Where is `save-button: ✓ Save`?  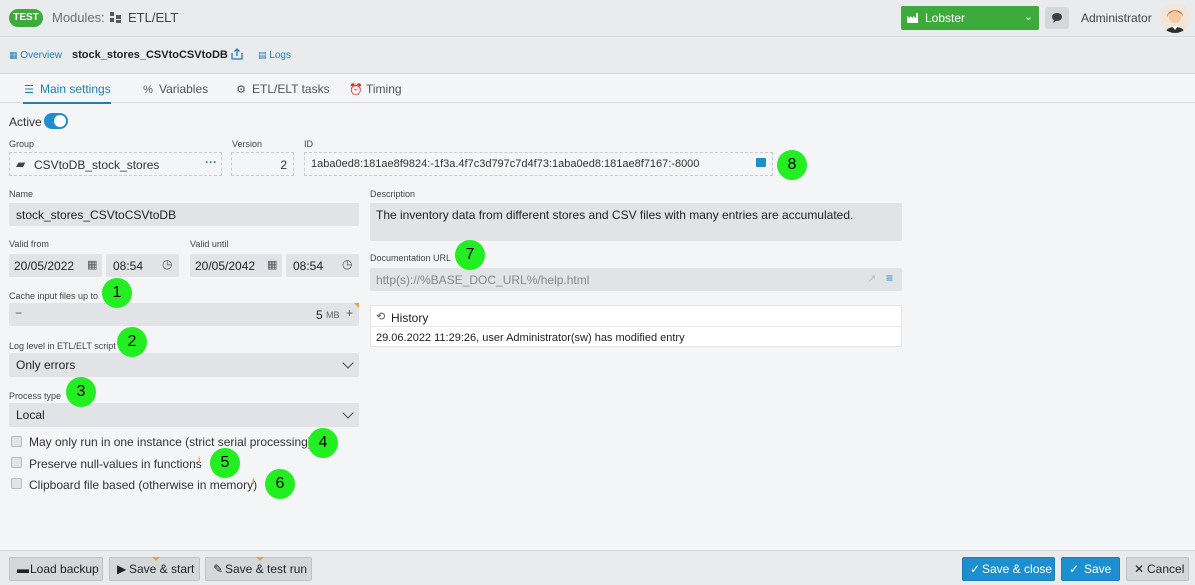
save-button: ✓ Save is located at coordinates (1090, 569).